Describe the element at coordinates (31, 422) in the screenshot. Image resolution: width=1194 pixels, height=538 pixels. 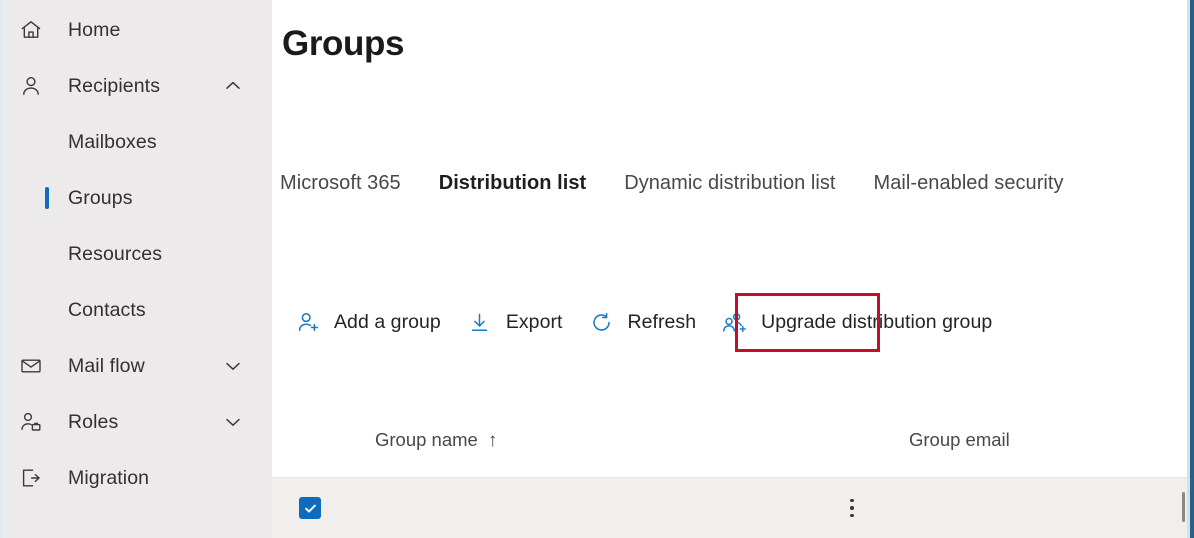
I see `person-briefcase-icon` at that location.